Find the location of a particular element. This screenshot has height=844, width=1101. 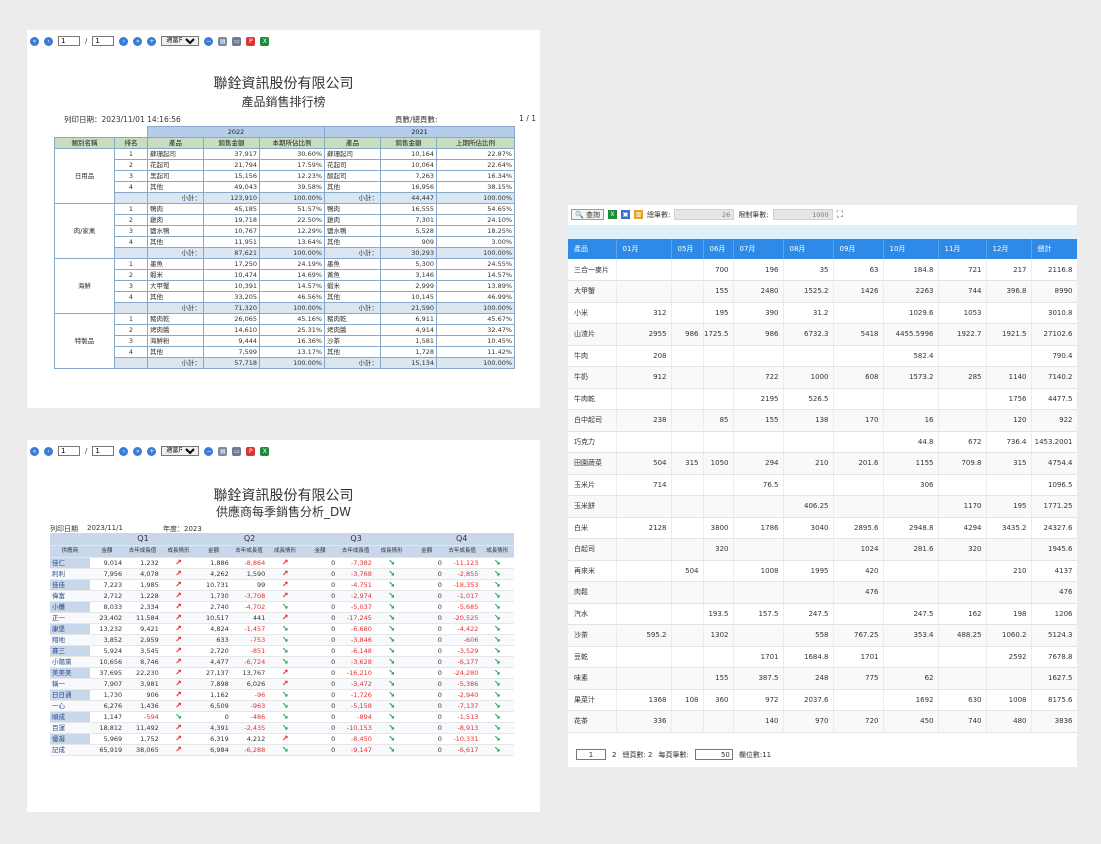

table-cell: 31.2 is located at coordinates (808, 313).